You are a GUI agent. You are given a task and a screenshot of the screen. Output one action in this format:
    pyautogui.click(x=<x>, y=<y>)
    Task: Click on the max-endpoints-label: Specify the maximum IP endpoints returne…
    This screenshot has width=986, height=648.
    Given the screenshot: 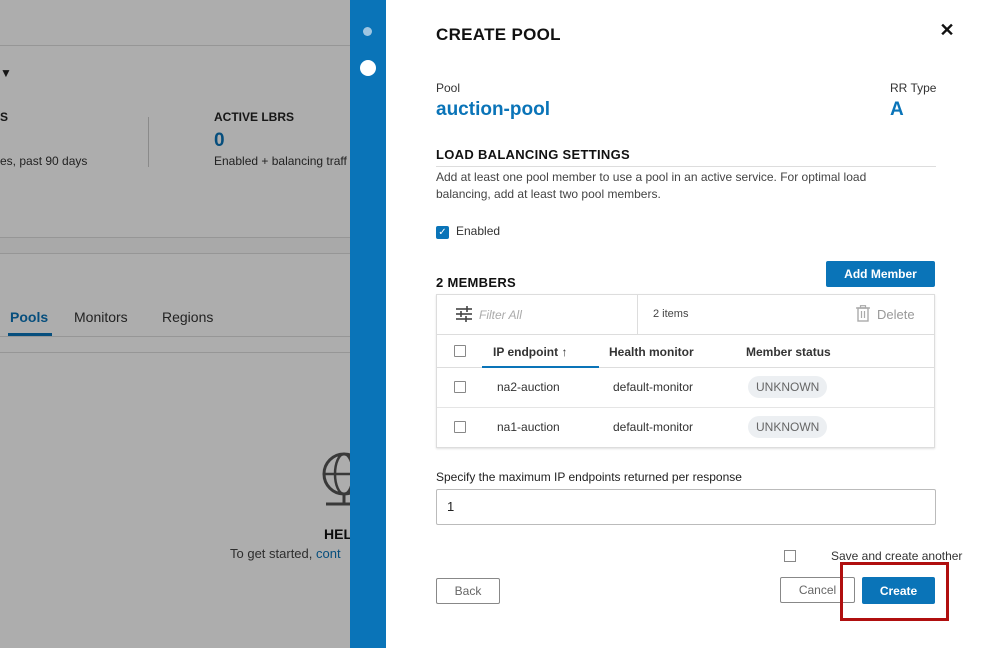 What is the action you would take?
    pyautogui.click(x=589, y=477)
    